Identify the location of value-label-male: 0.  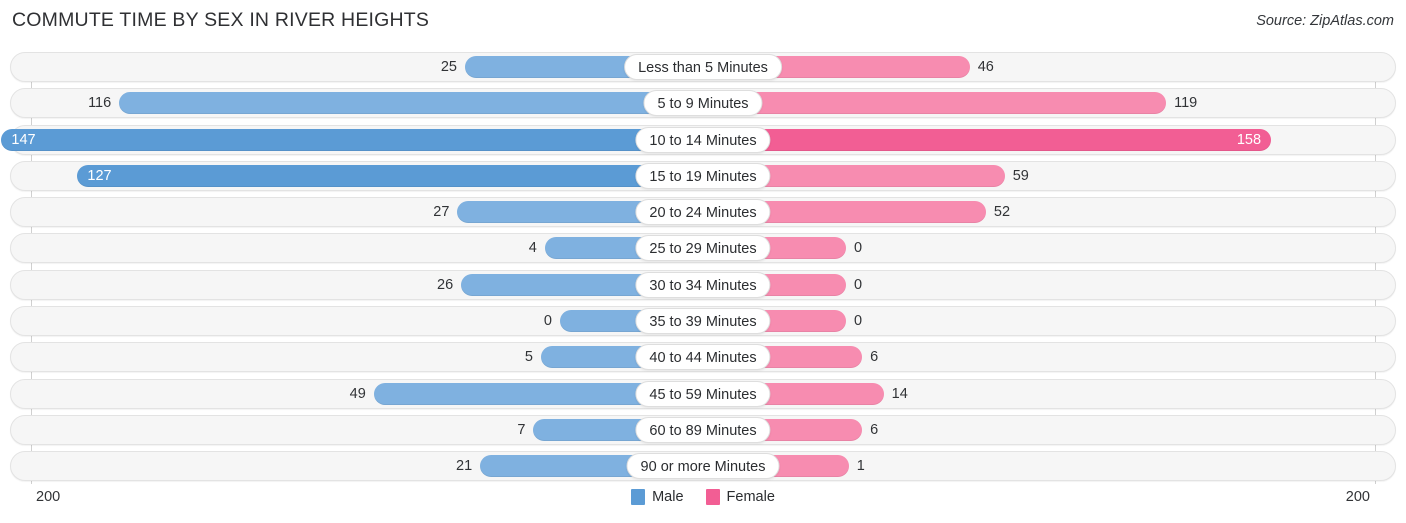
(547, 321).